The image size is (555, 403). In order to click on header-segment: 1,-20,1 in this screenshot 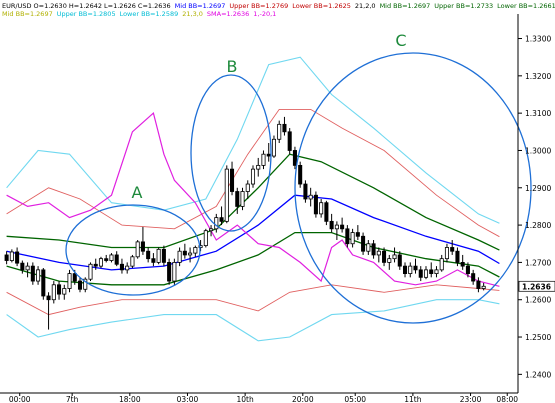, I will do `click(264, 14)`.